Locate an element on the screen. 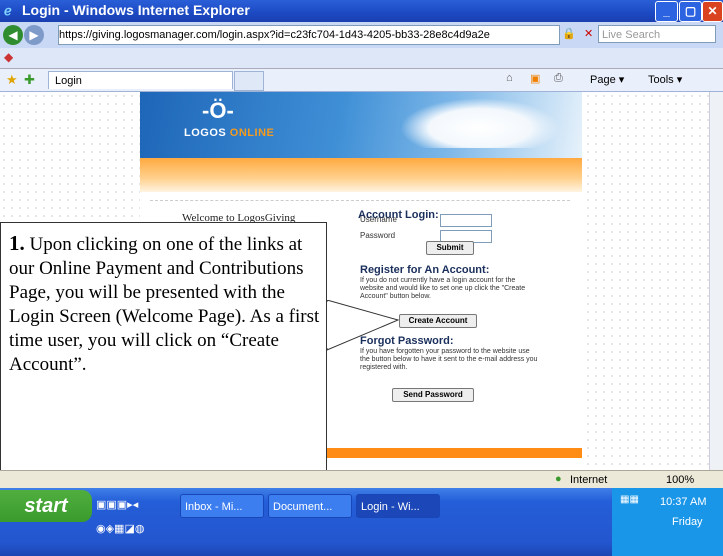  zone-label: Internet is located at coordinates (589, 480).